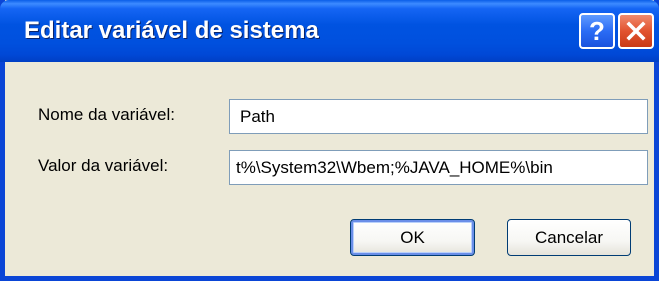 The height and width of the screenshot is (281, 659). I want to click on variable-name-label: Nome da variável:, so click(107, 114).